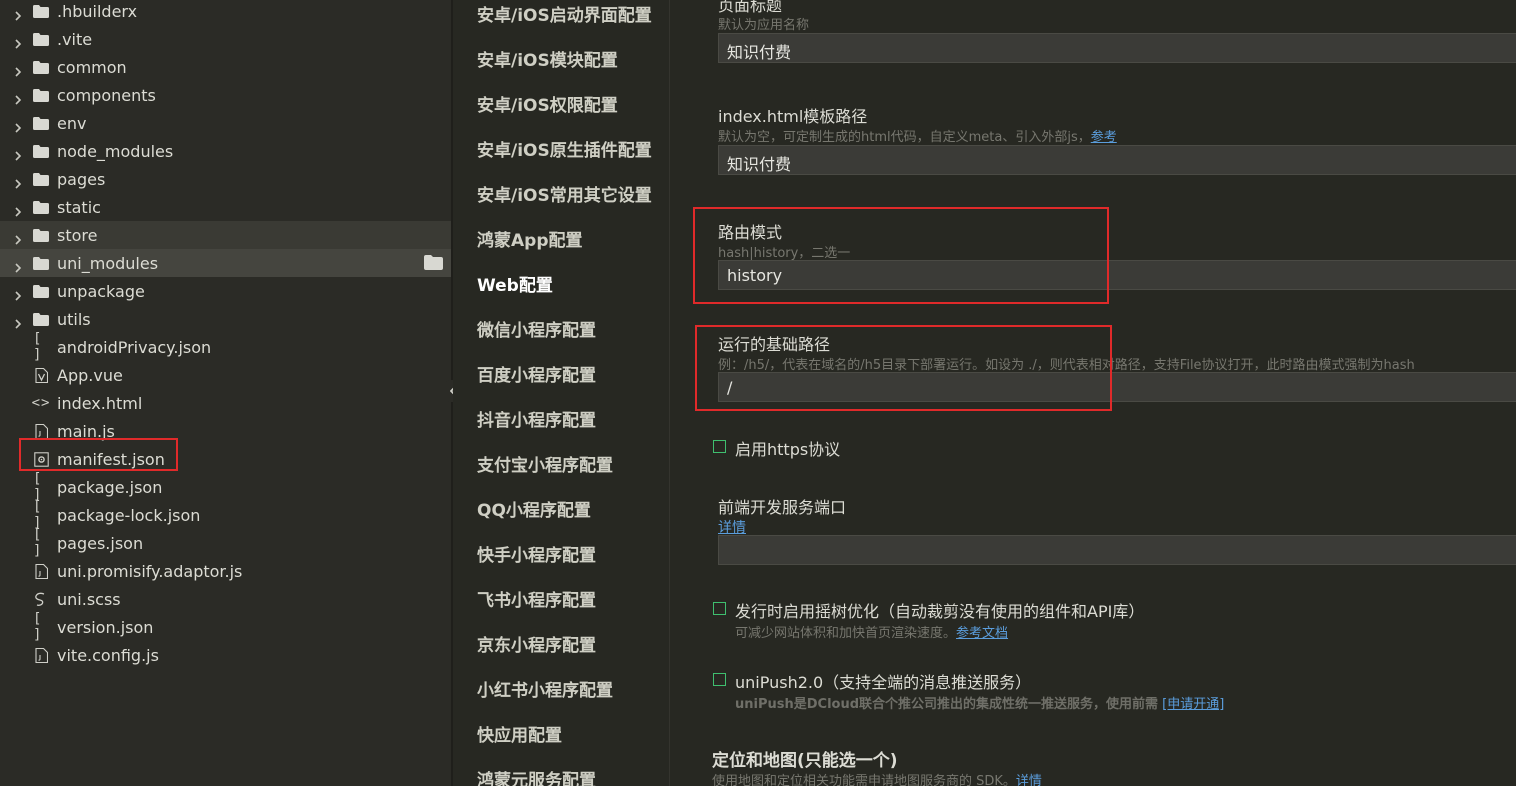 This screenshot has width=1516, height=786. I want to click on html-file-icon: <>, so click(41, 403).